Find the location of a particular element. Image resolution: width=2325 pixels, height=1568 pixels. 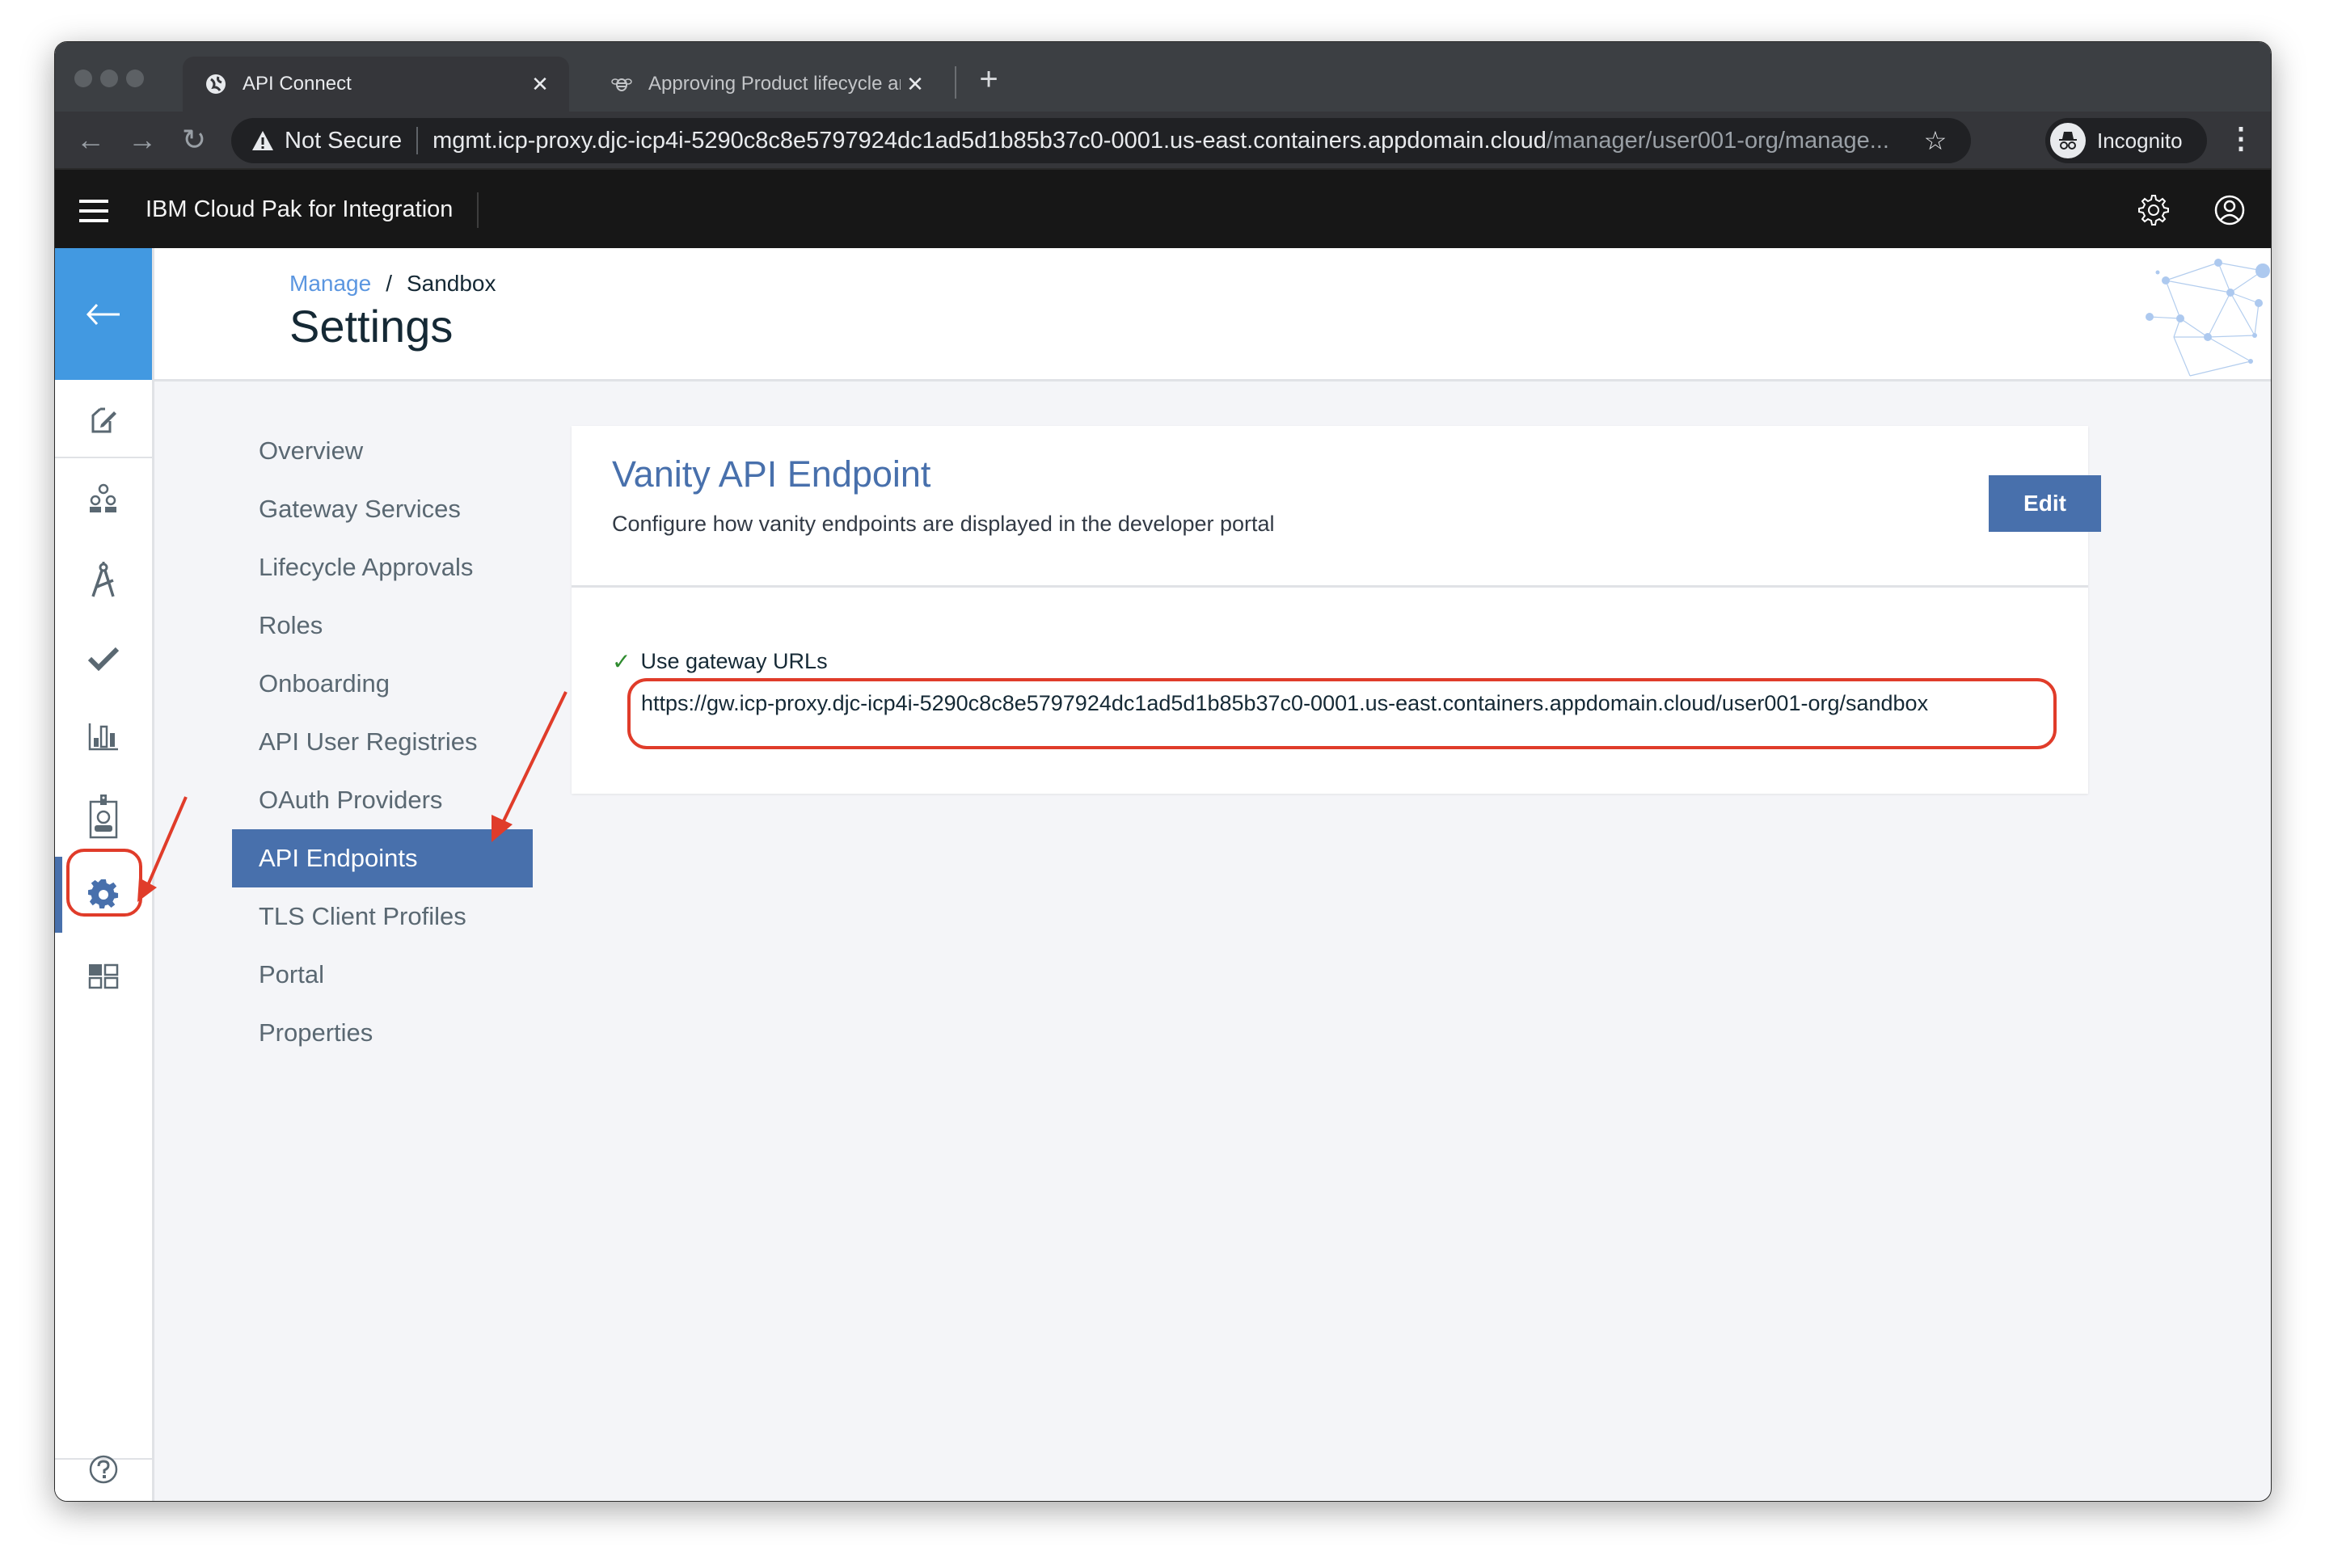

hamburger-menu-icon is located at coordinates (93, 211).